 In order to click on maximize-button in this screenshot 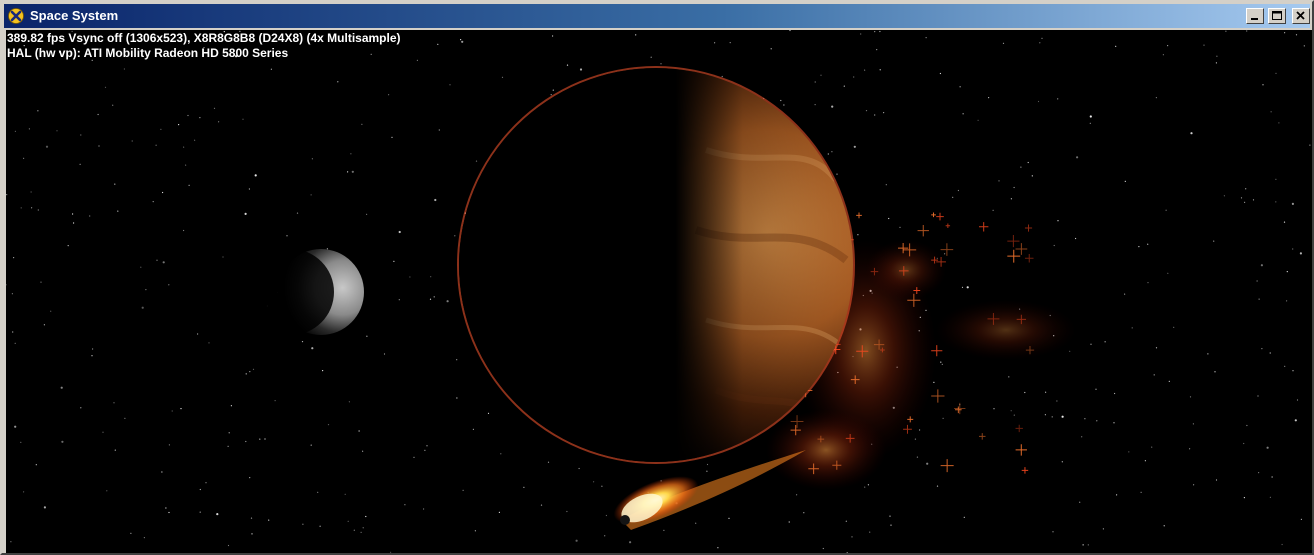, I will do `click(1277, 16)`.